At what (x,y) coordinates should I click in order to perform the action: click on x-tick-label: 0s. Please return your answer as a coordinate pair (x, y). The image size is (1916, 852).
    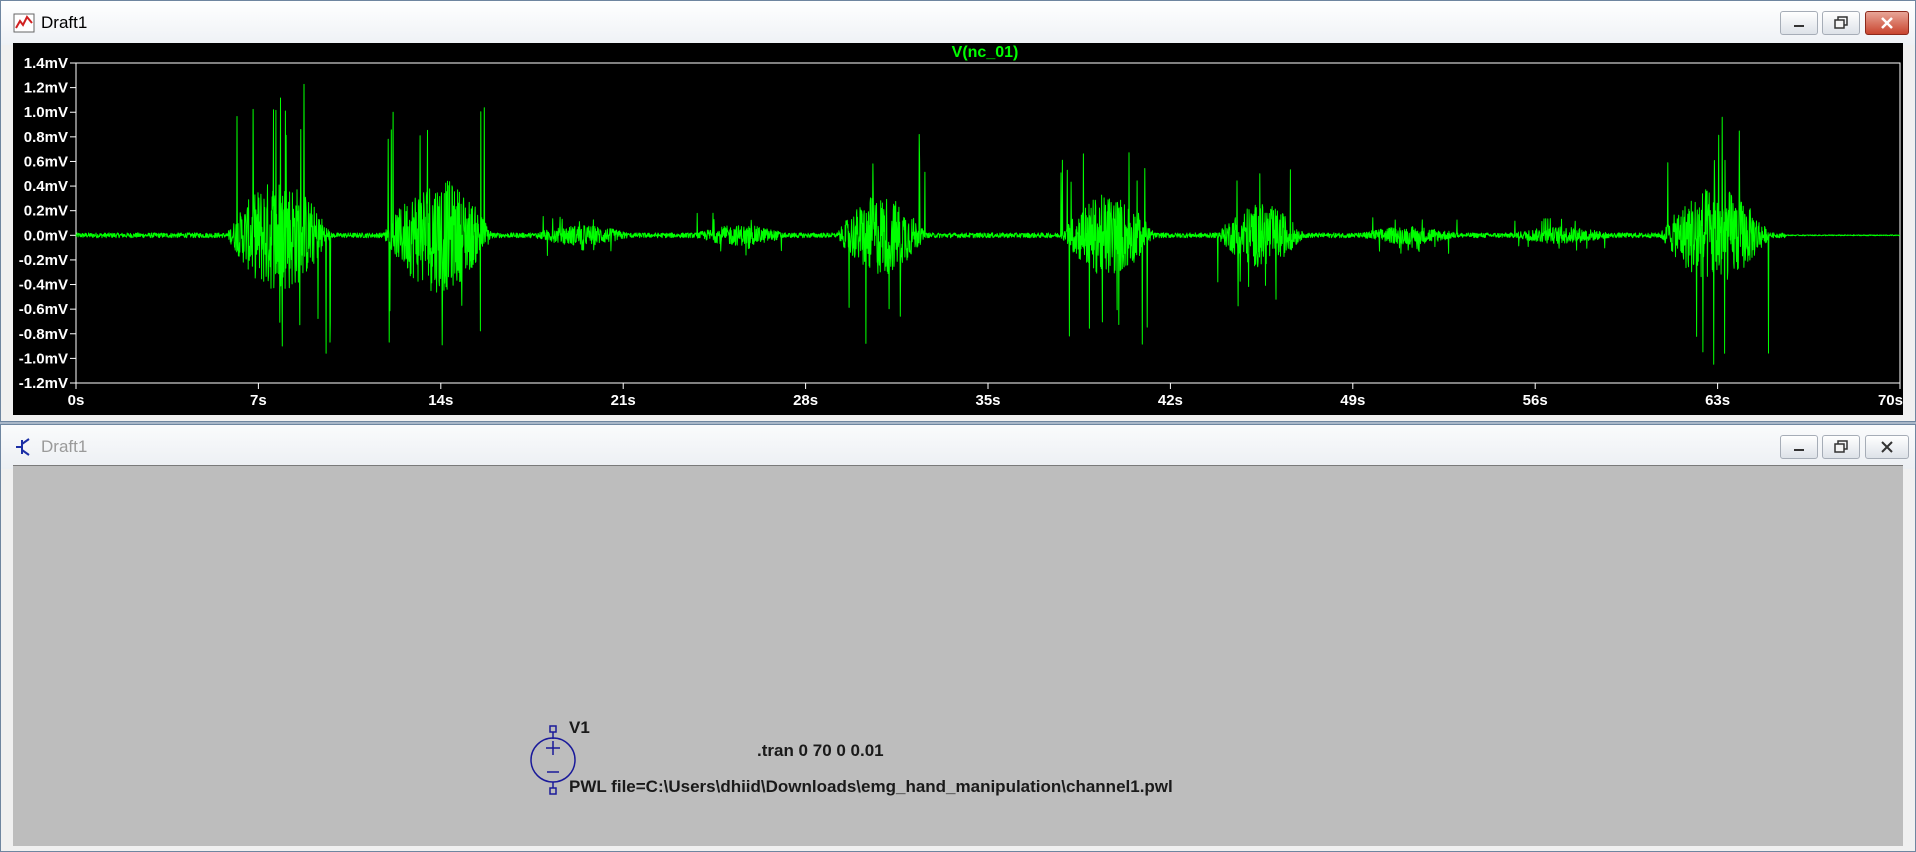
    Looking at the image, I should click on (76, 400).